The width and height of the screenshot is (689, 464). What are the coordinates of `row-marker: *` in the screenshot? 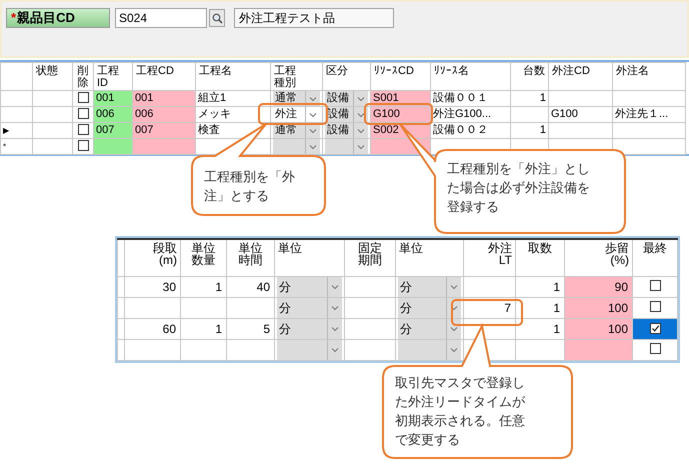 It's located at (4, 146).